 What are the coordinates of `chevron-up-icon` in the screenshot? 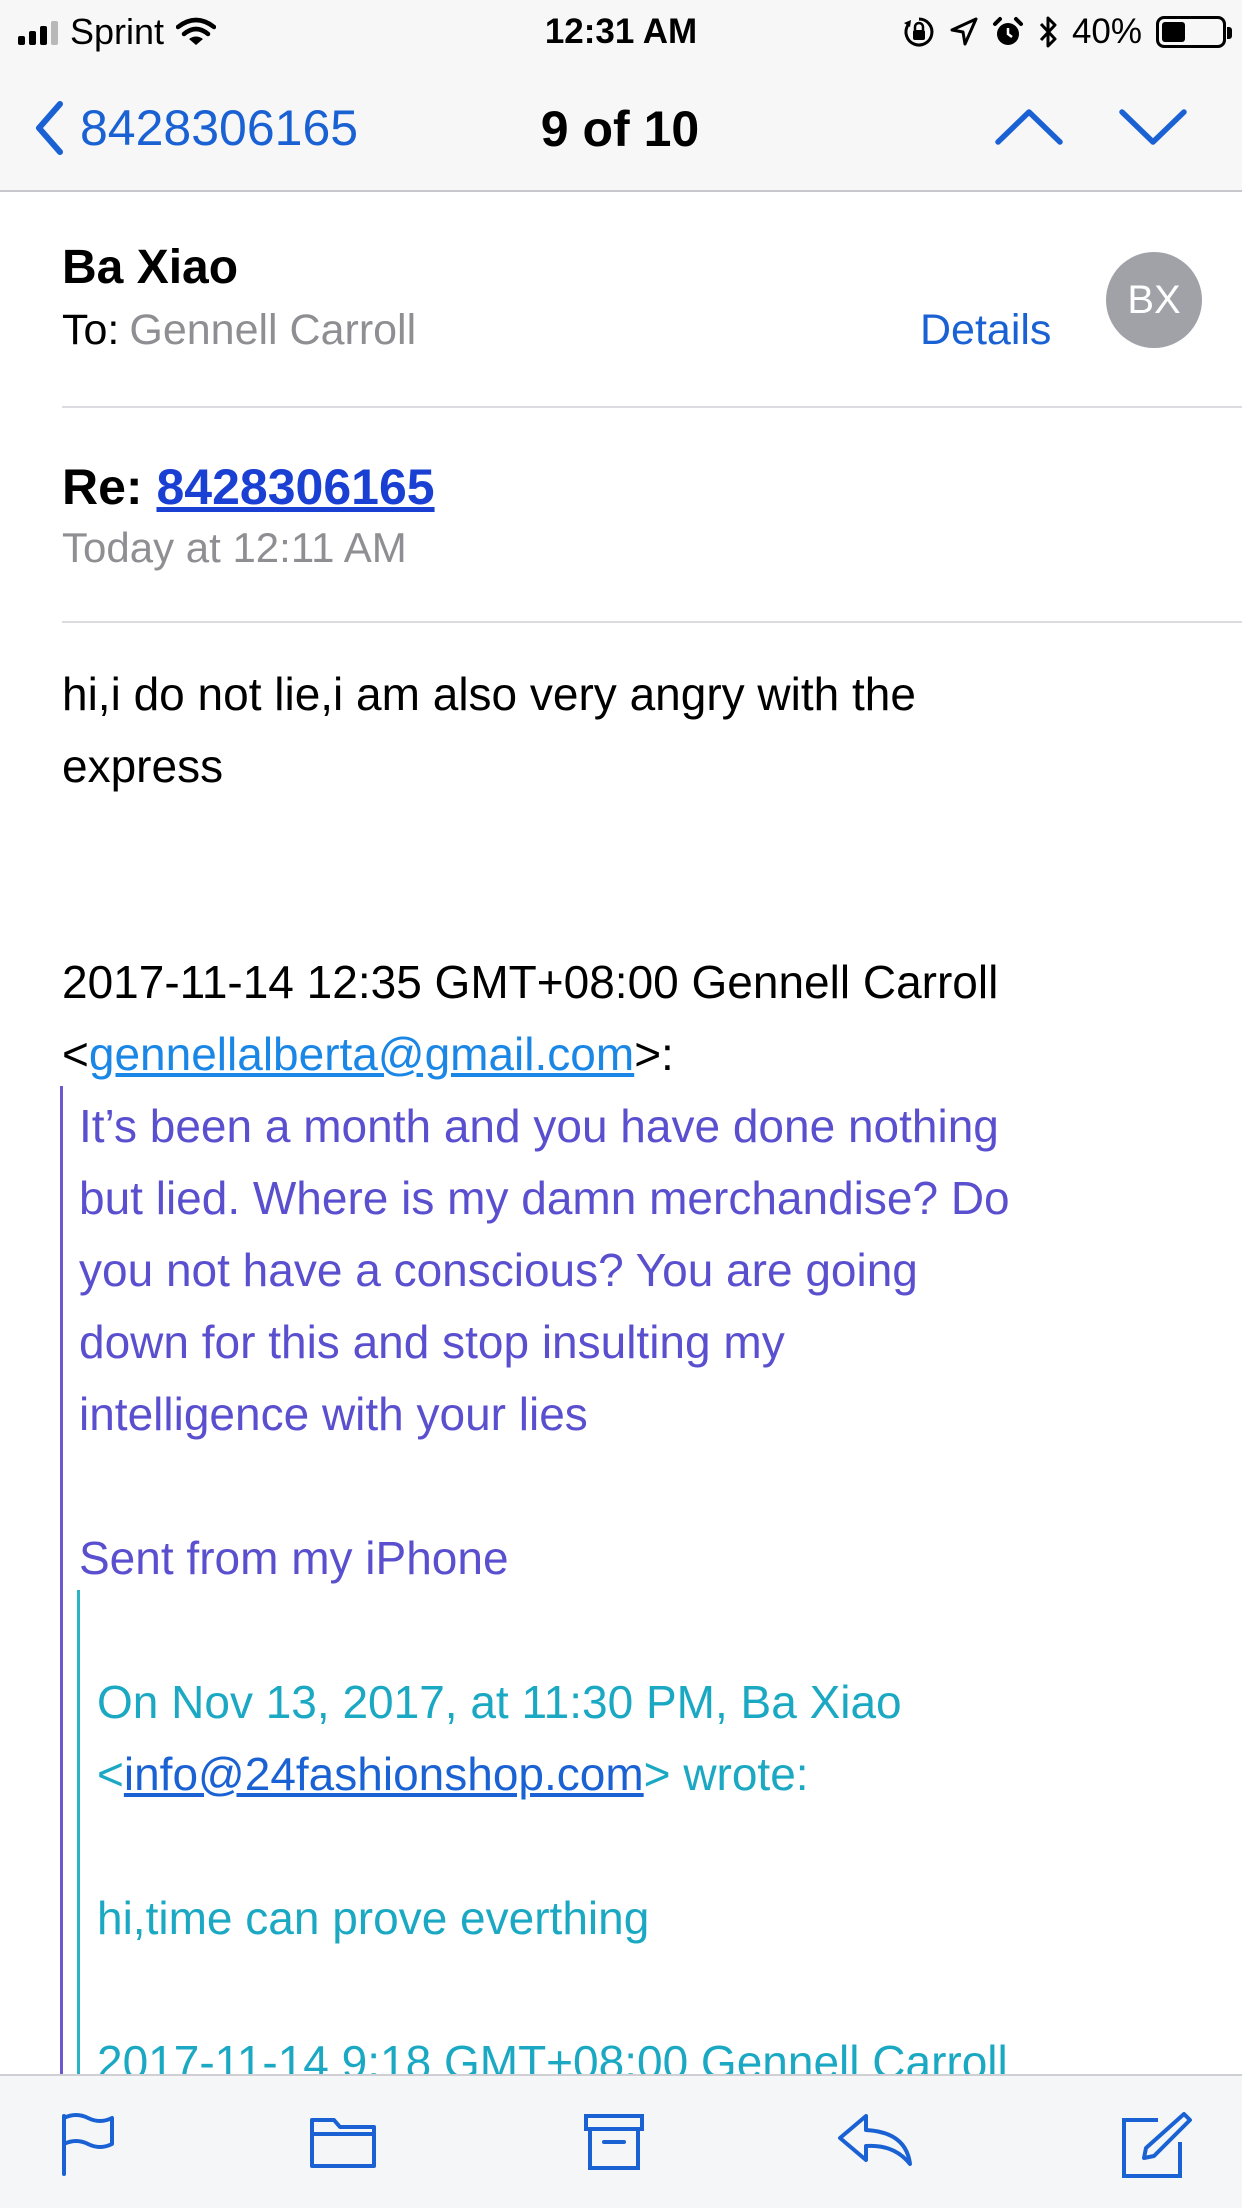 It's located at (1029, 127).